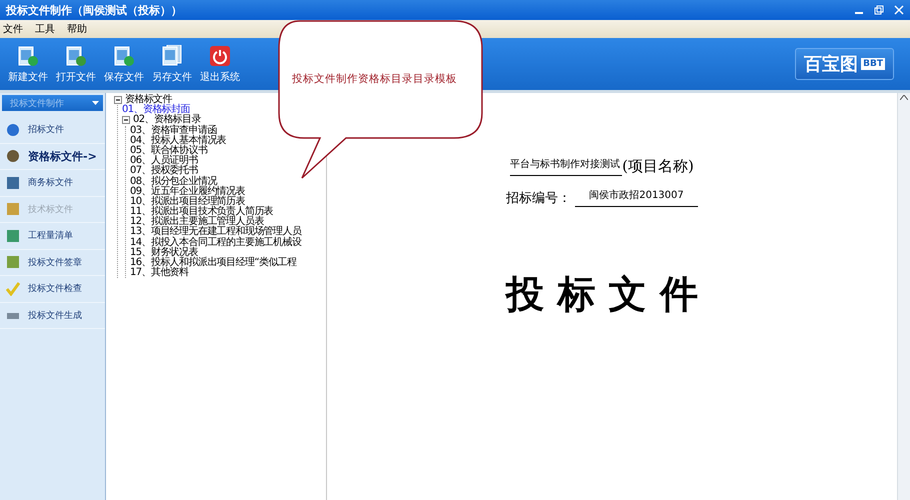  Describe the element at coordinates (602, 294) in the screenshot. I see `document-title: 投 标 文 件` at that location.